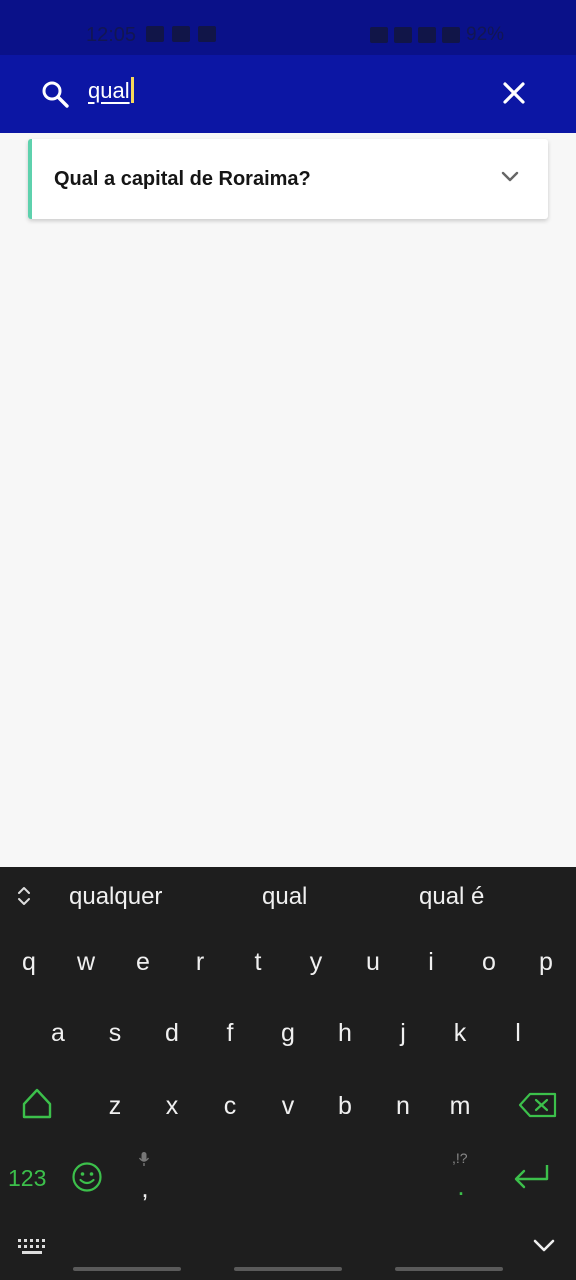 Image resolution: width=576 pixels, height=1280 pixels. What do you see at coordinates (127, 1269) in the screenshot?
I see `gesture-bar-left` at bounding box center [127, 1269].